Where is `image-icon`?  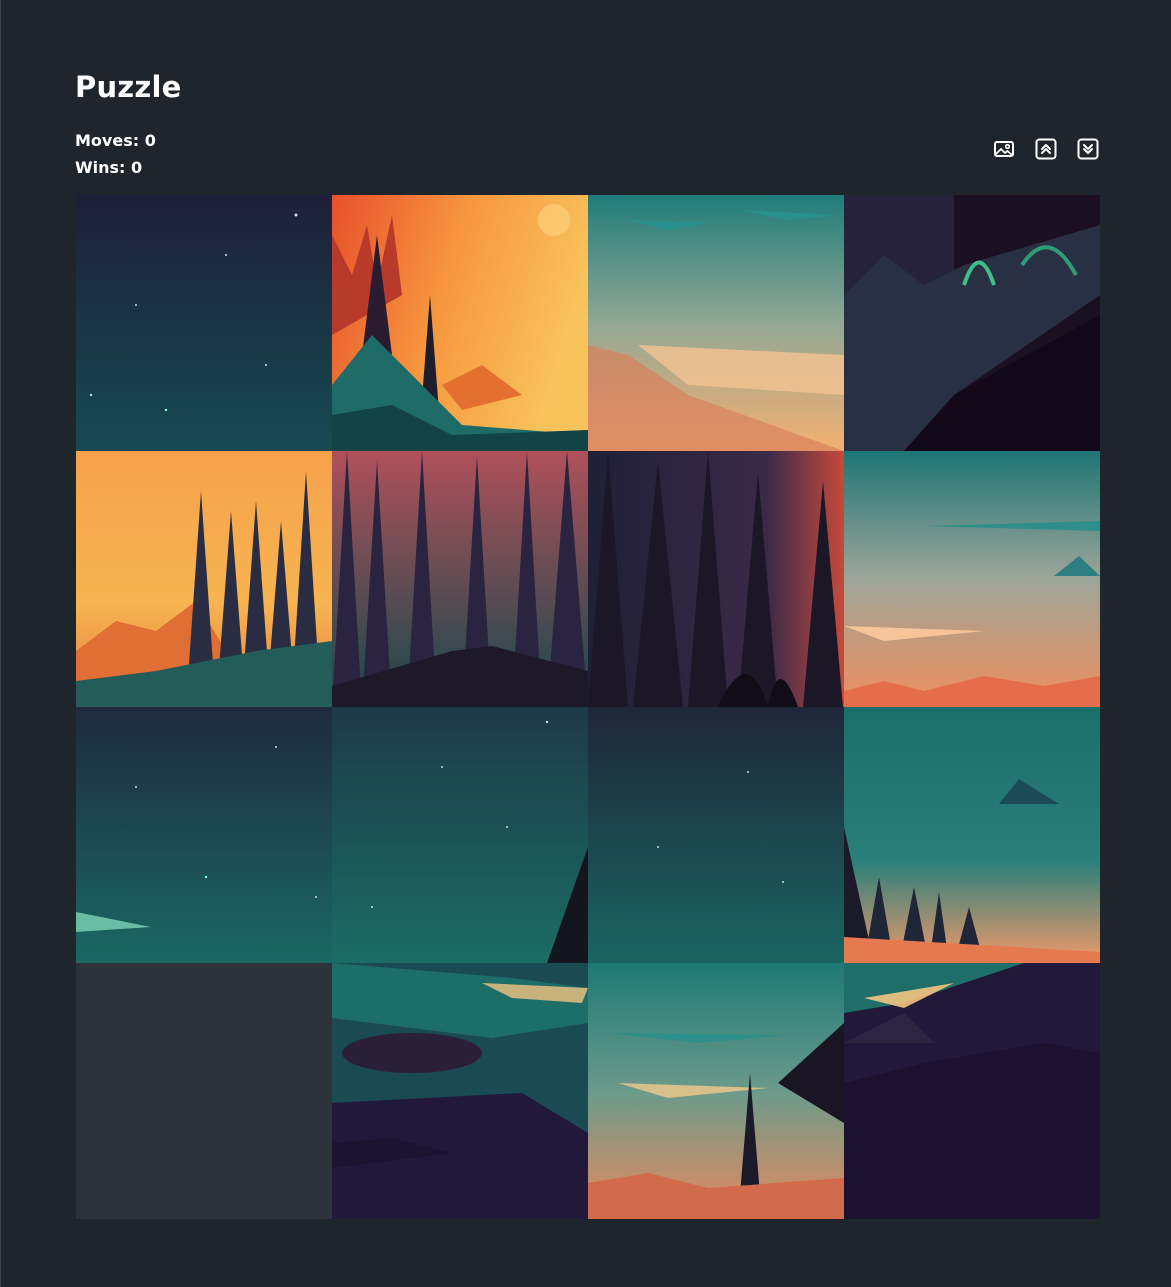
image-icon is located at coordinates (1004, 149).